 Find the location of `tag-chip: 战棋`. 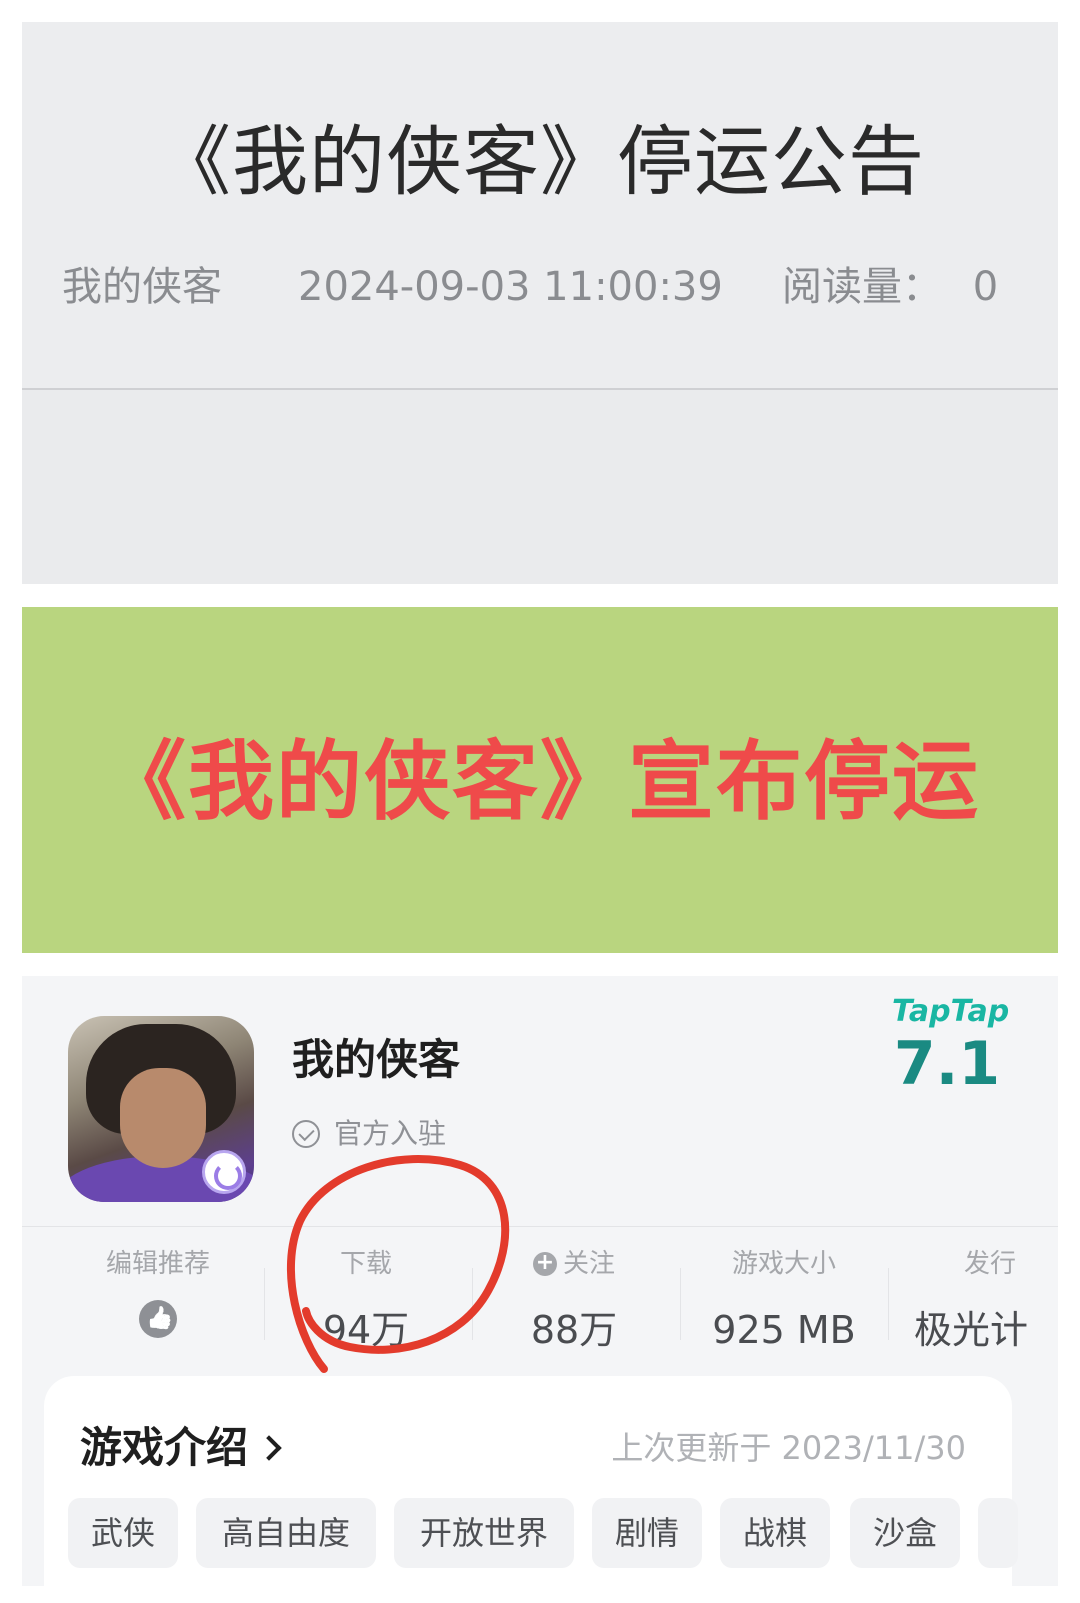

tag-chip: 战棋 is located at coordinates (775, 1533).